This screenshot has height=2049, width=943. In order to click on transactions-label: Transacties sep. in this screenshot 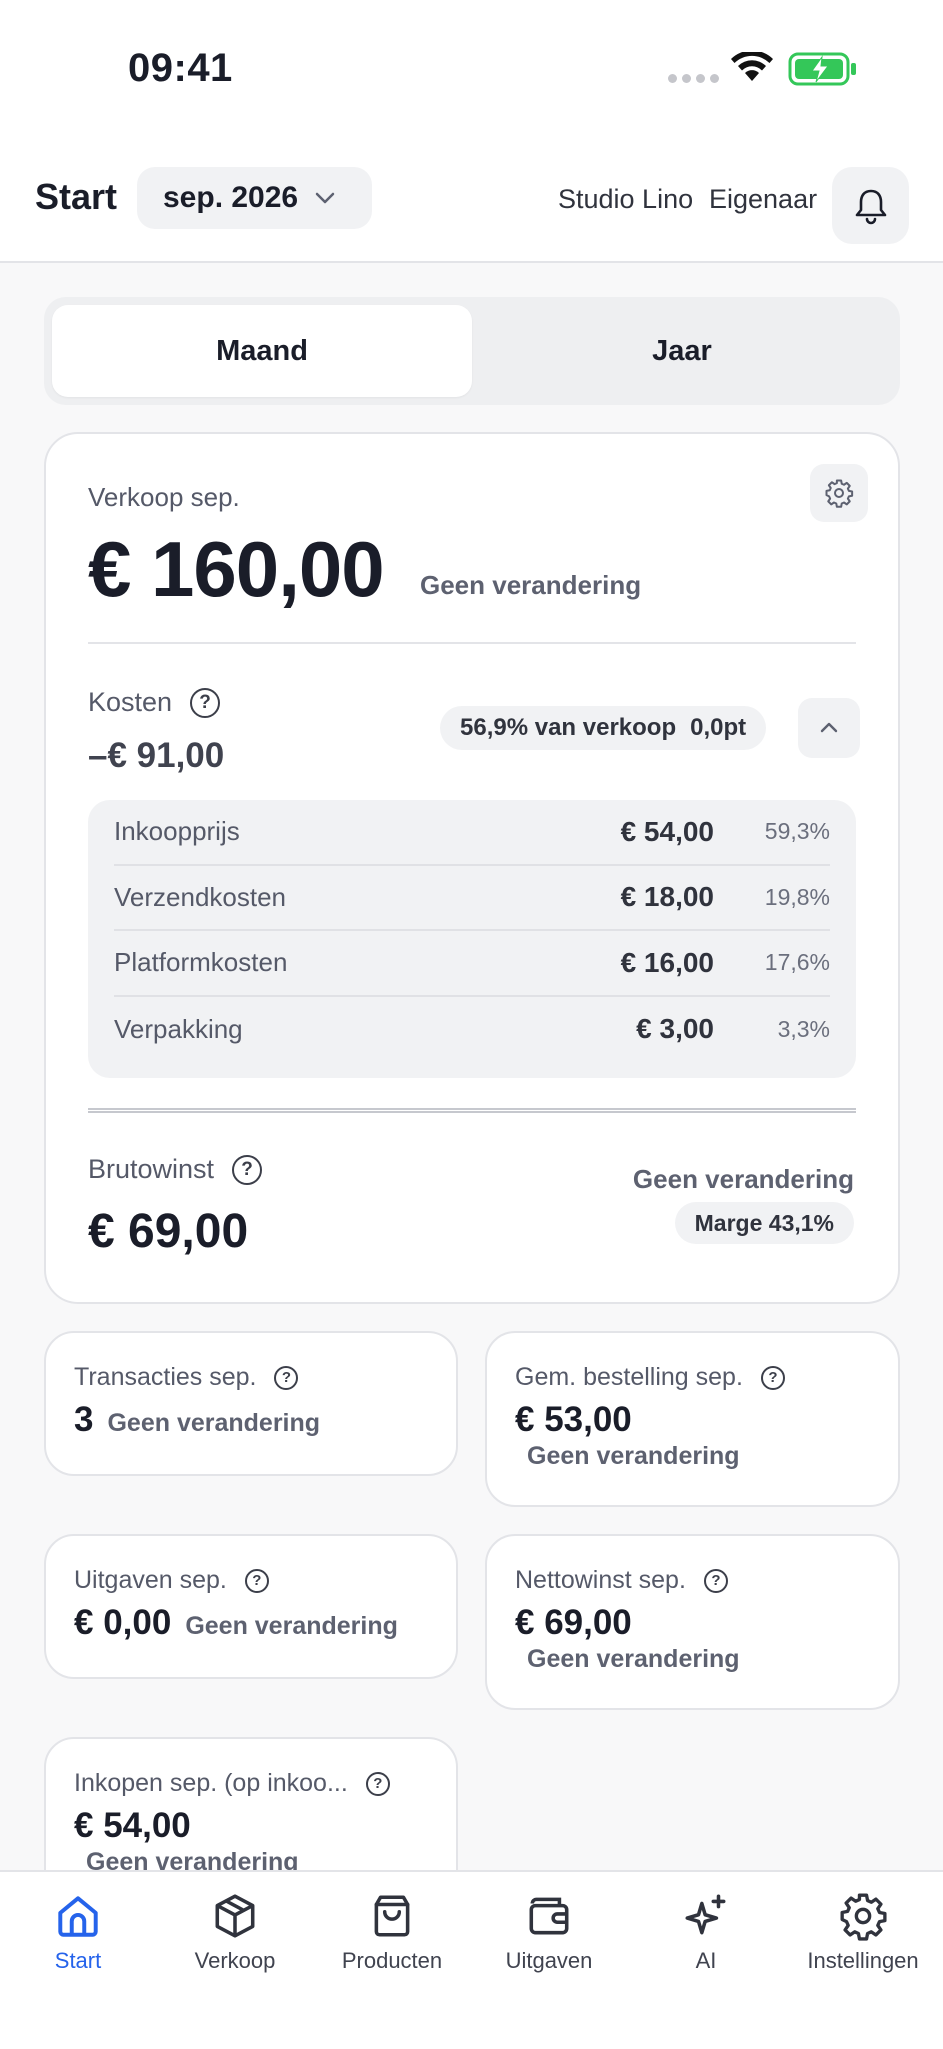, I will do `click(165, 1377)`.